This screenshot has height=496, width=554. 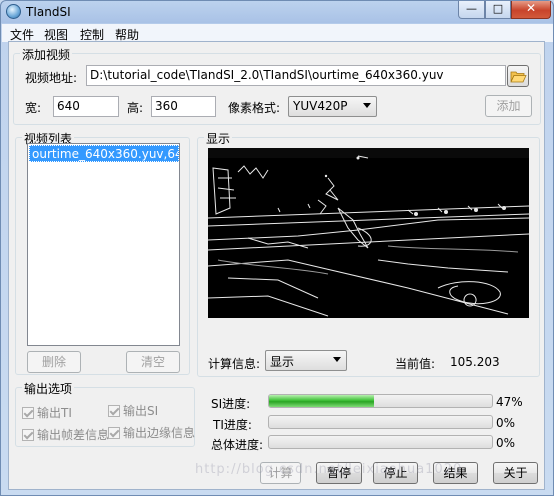 What do you see at coordinates (13, 11) in the screenshot?
I see `app-icon` at bounding box center [13, 11].